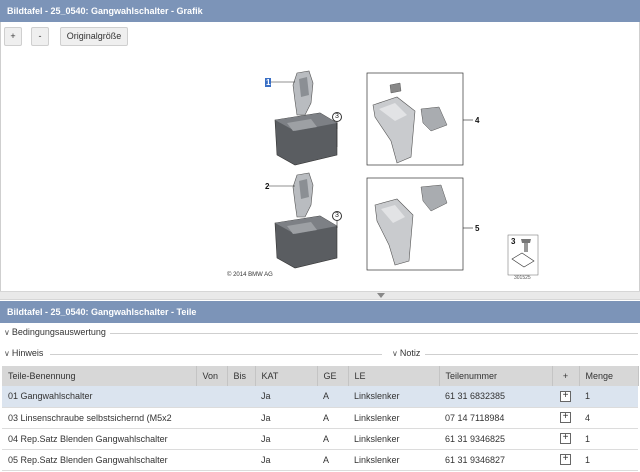 The height and width of the screenshot is (472, 640). Describe the element at coordinates (58, 332) in the screenshot. I see `bedingung-label: Bedingungsauswertung` at that location.